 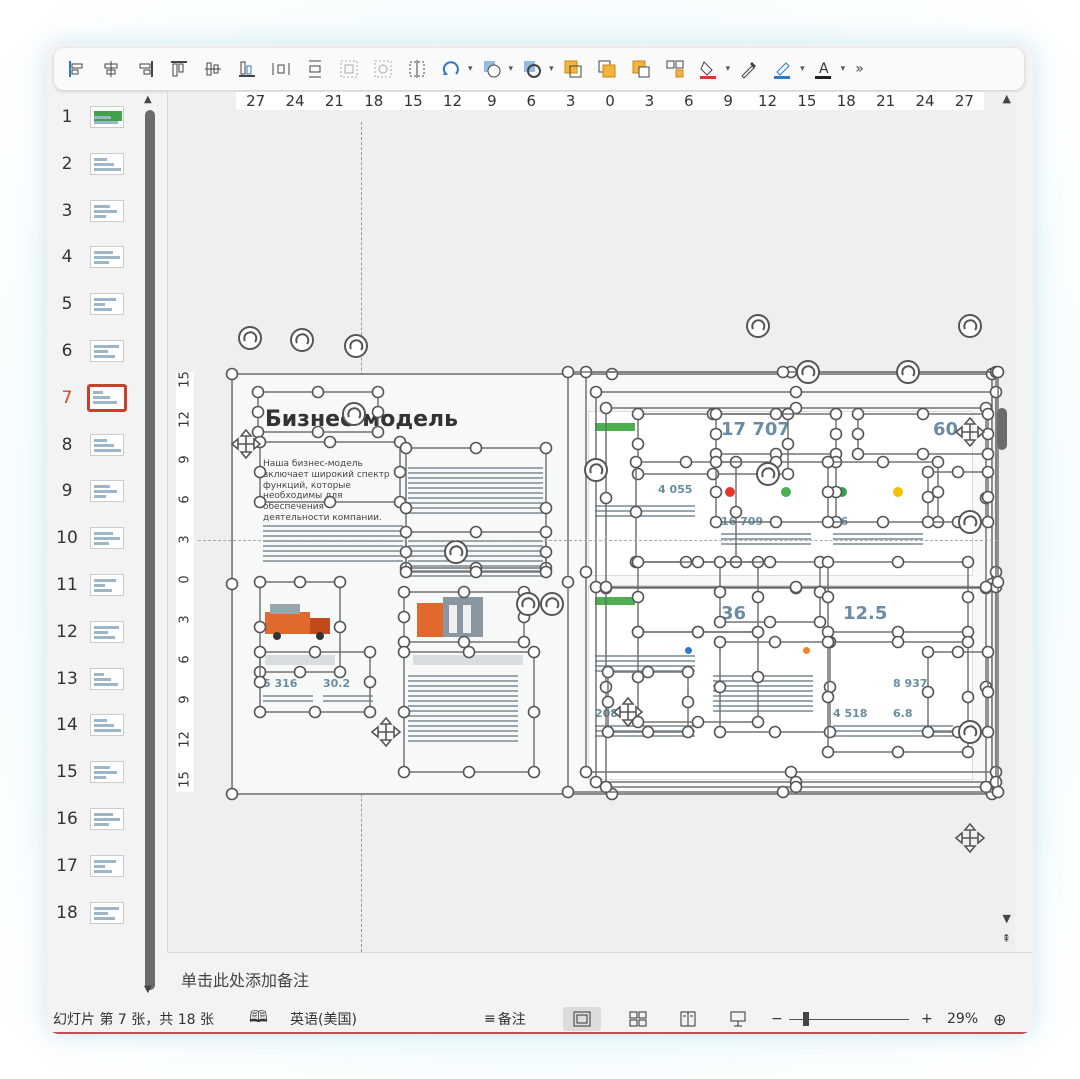 I want to click on thumb-scroll-up-icon: ▲, so click(x=148, y=99).